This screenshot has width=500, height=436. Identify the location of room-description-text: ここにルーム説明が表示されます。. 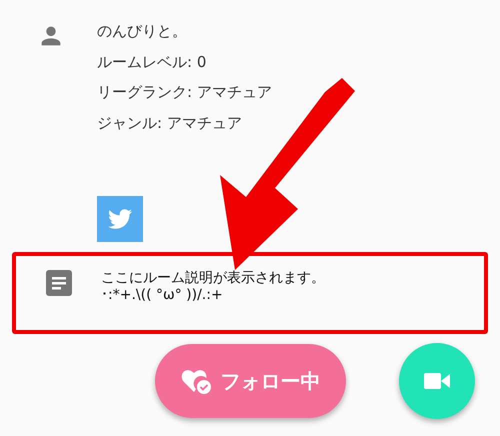
(213, 278).